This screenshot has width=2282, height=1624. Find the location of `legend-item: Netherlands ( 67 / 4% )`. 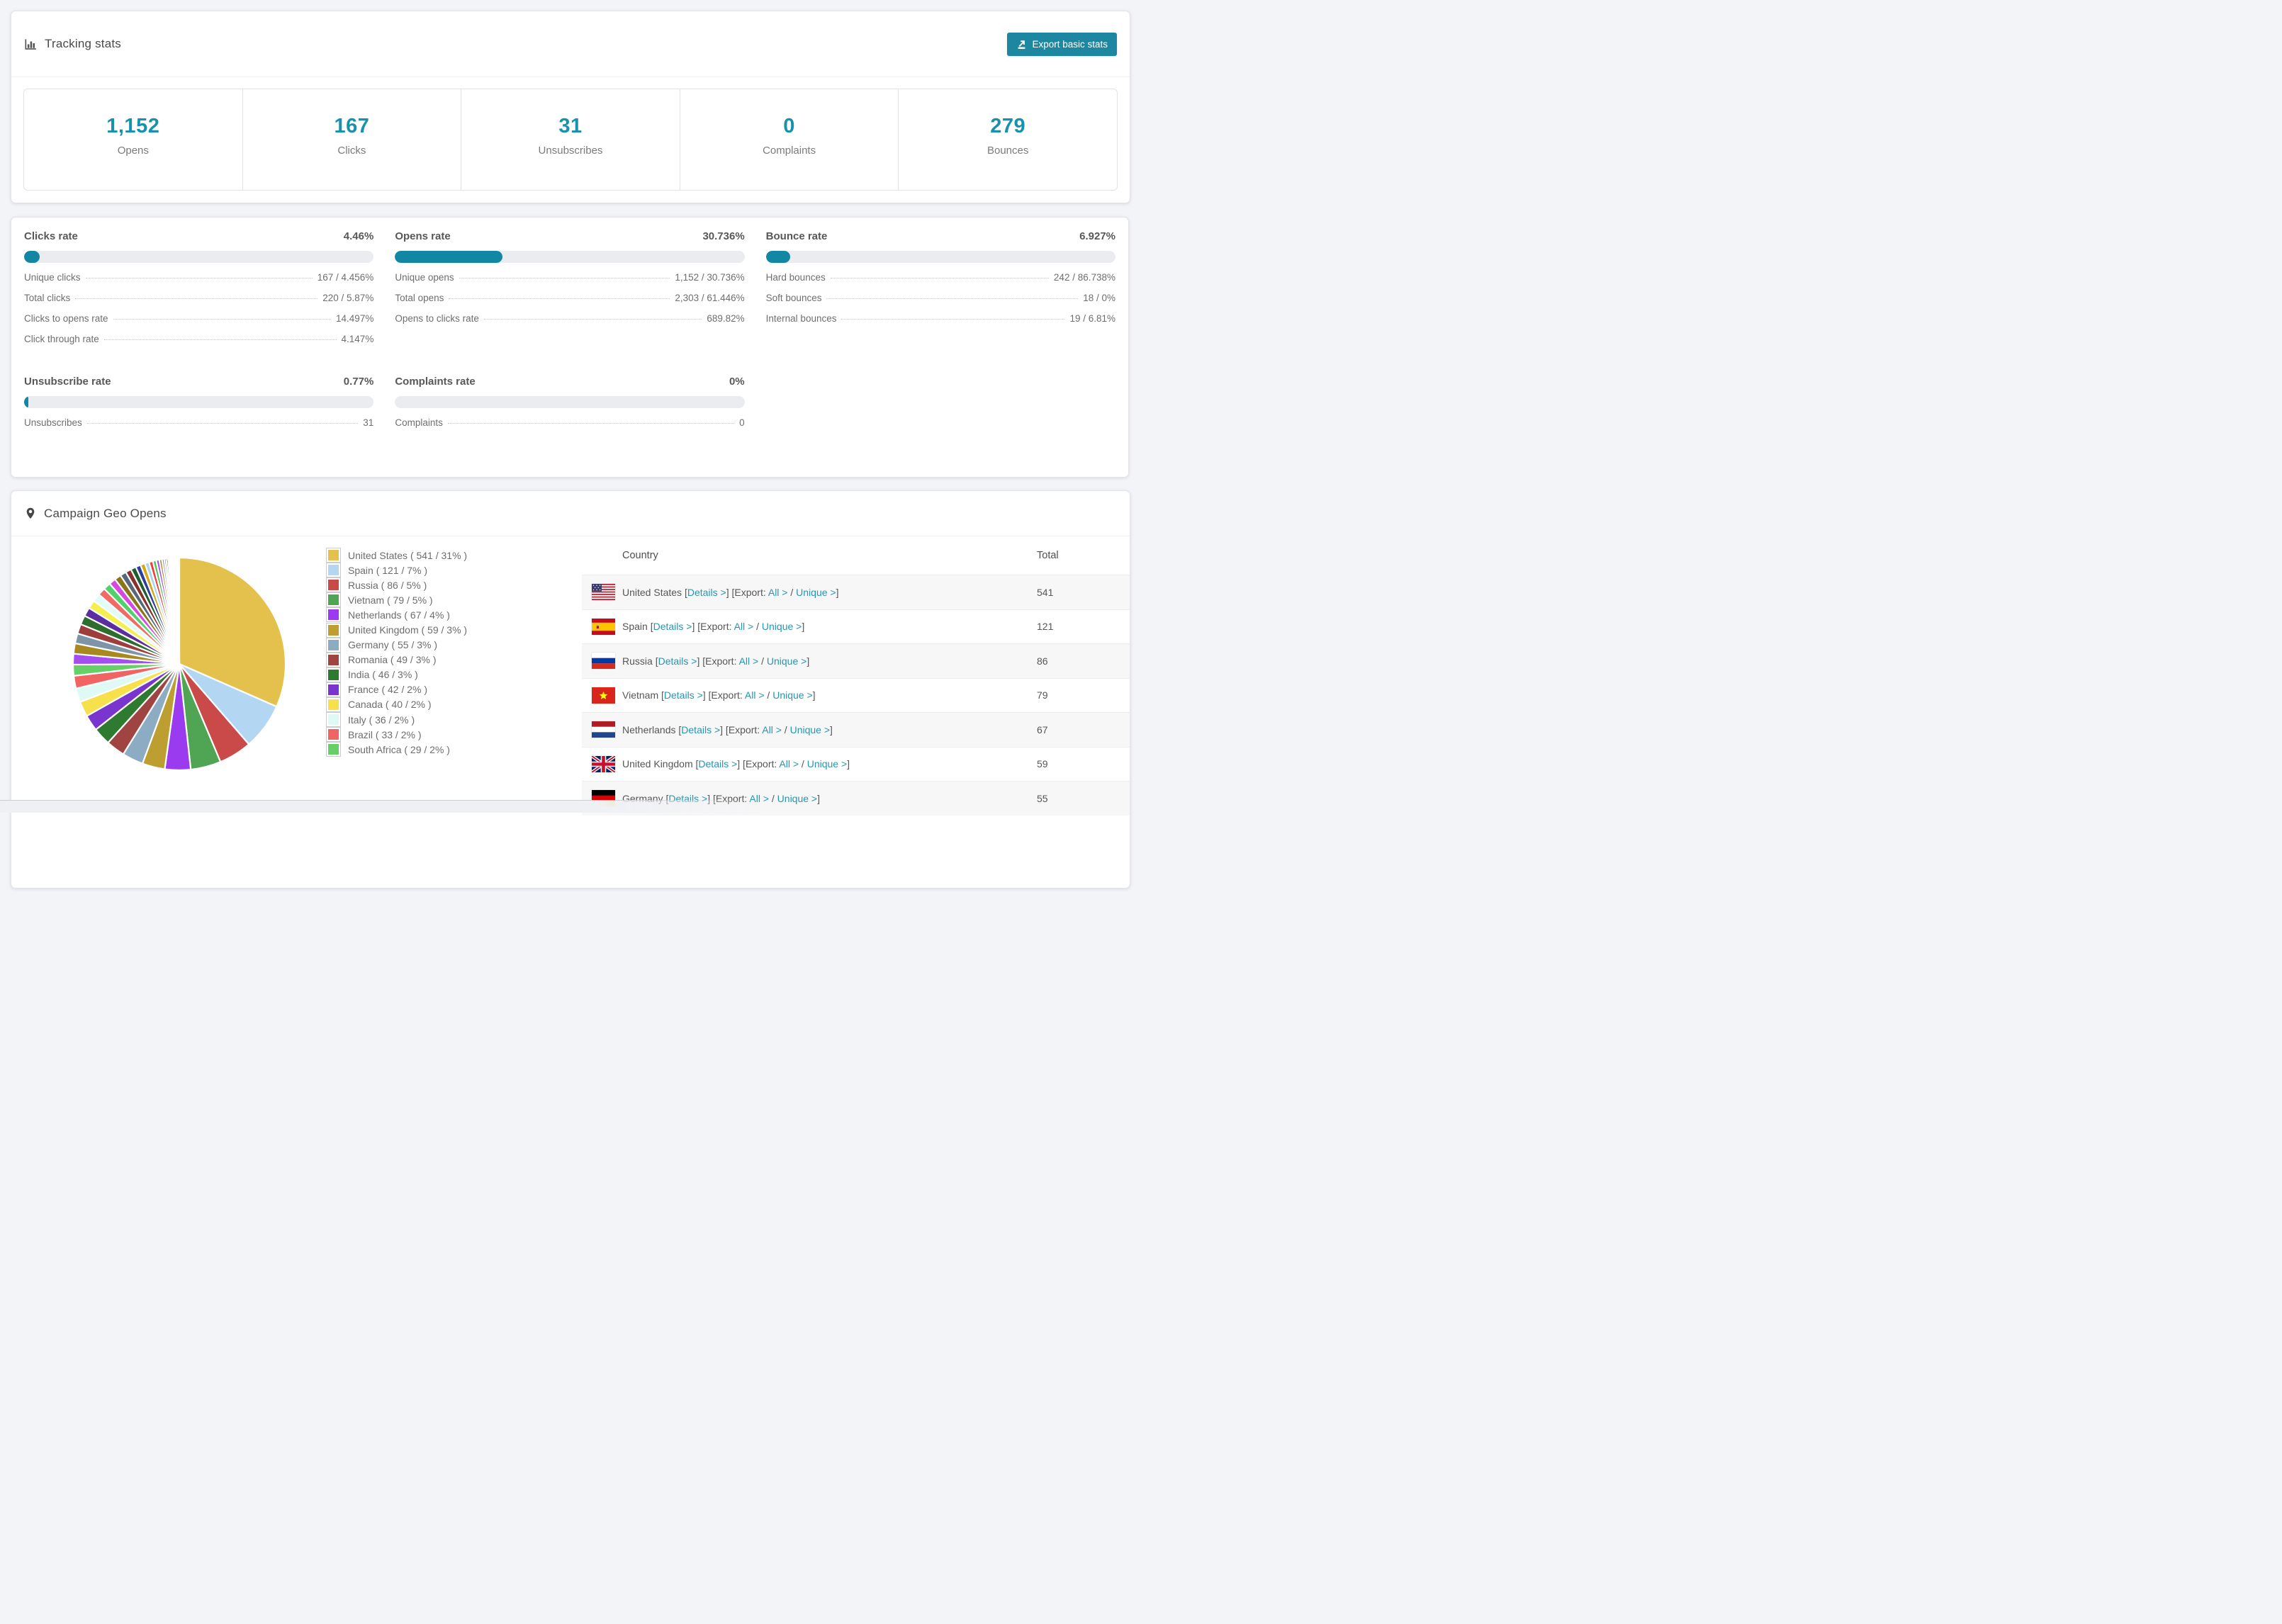

legend-item: Netherlands ( 67 / 4% ) is located at coordinates (397, 614).